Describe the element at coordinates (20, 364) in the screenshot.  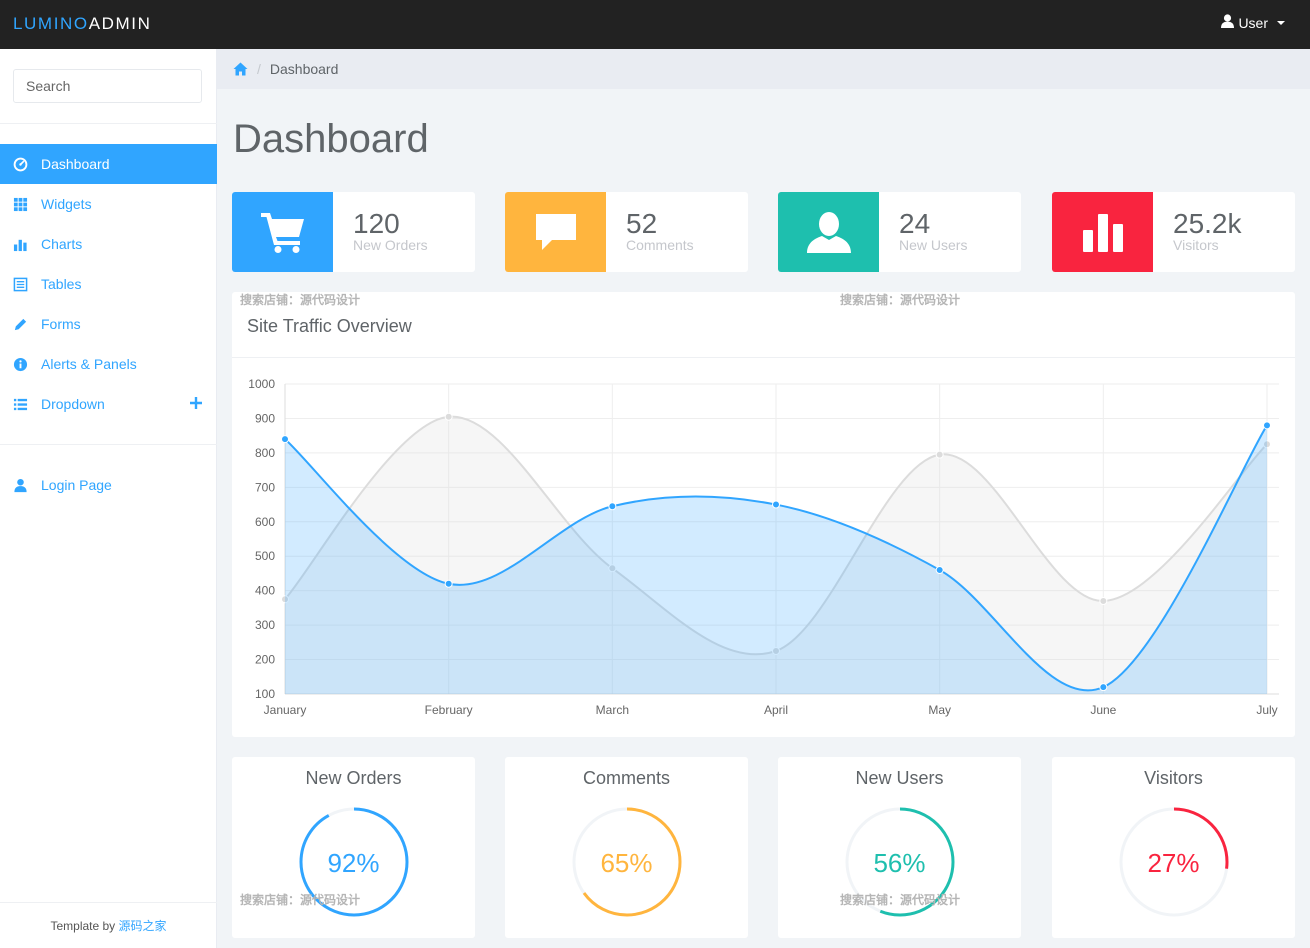
I see `info-icon` at that location.